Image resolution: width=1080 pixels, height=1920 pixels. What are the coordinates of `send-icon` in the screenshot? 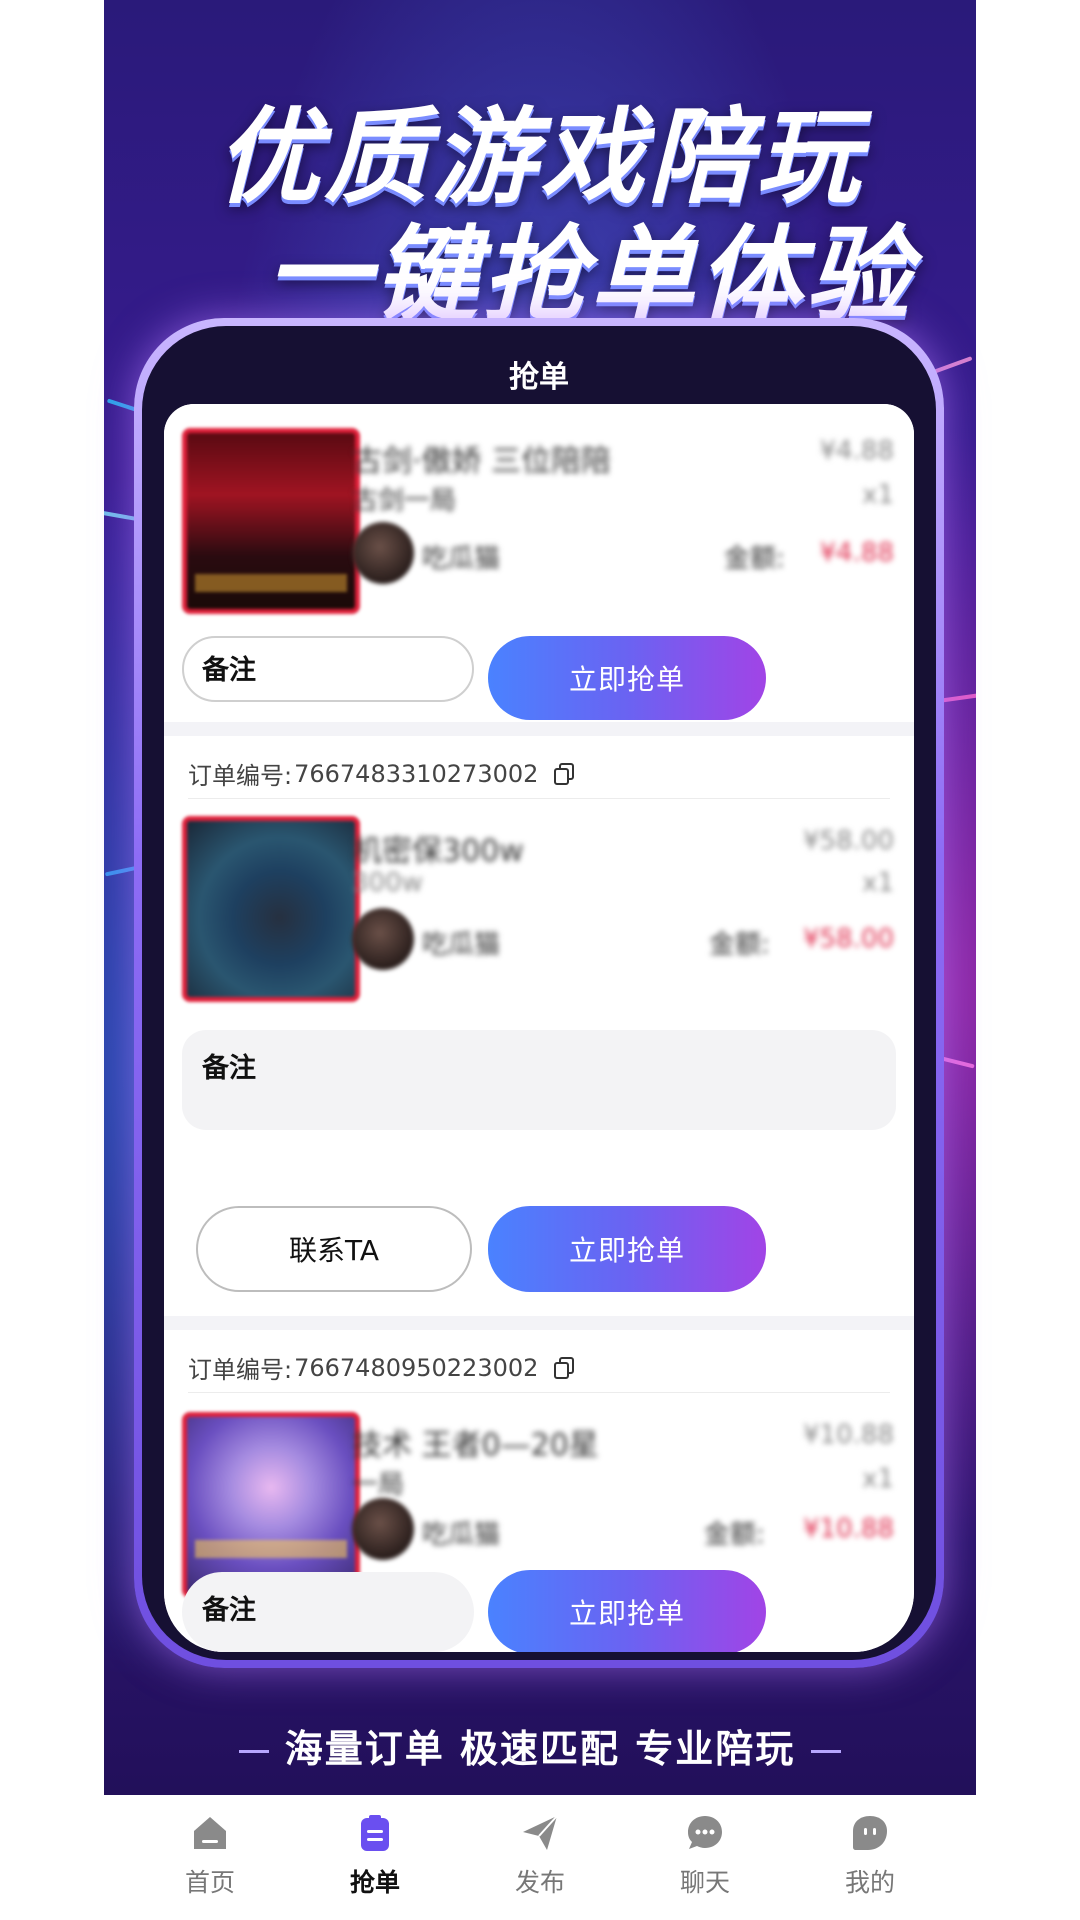 It's located at (540, 1833).